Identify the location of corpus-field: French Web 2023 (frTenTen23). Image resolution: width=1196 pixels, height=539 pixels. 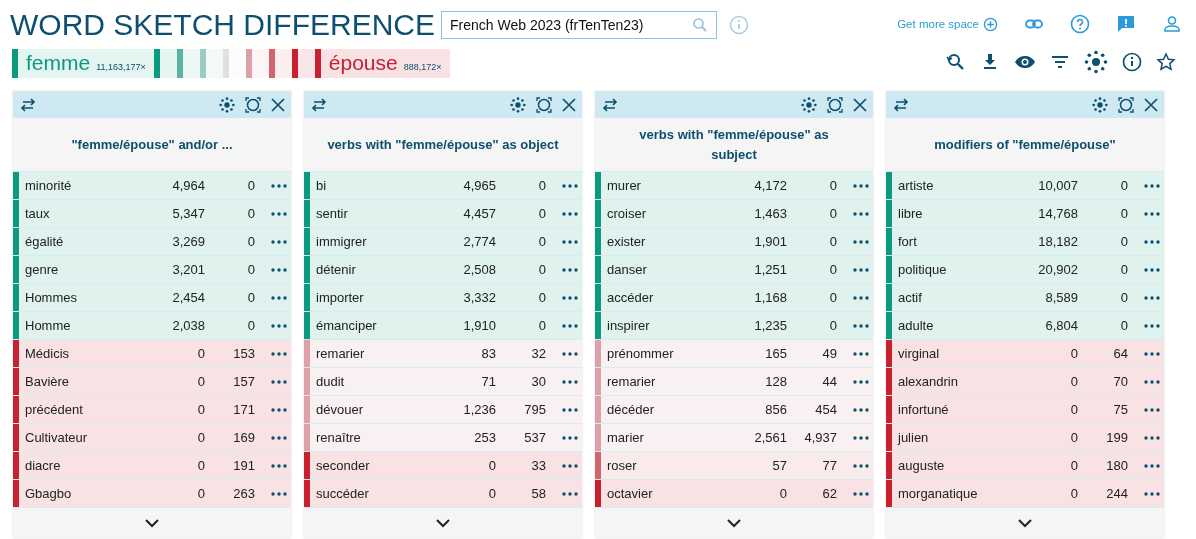
(579, 25).